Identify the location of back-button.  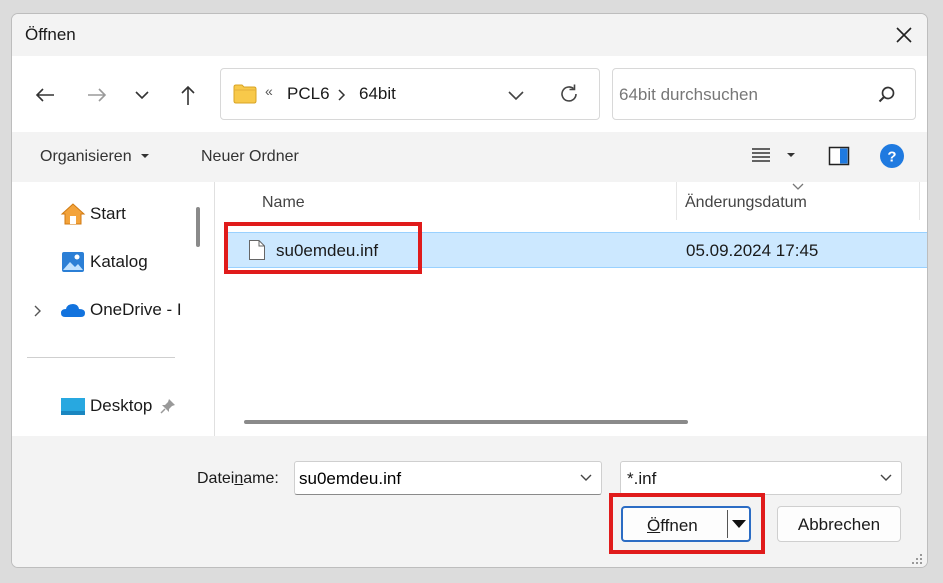
(45, 95).